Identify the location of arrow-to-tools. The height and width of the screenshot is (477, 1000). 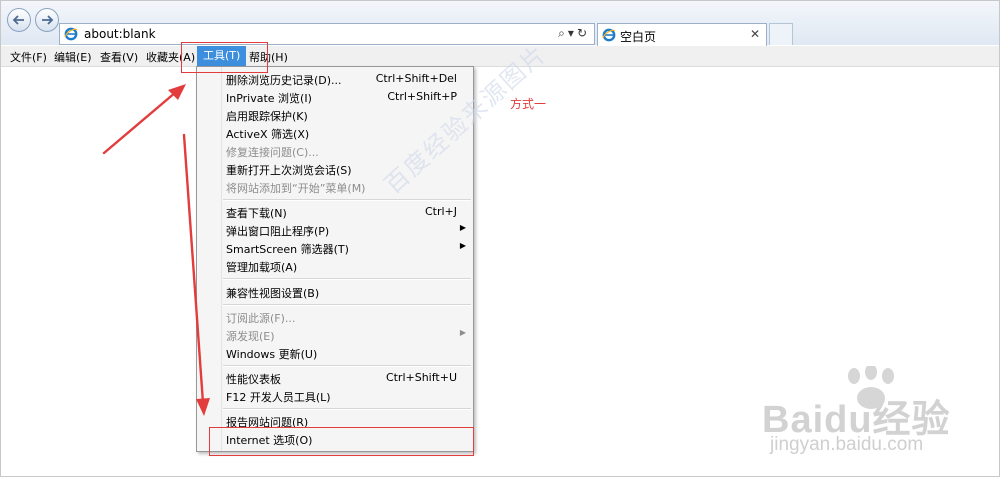
(144, 119).